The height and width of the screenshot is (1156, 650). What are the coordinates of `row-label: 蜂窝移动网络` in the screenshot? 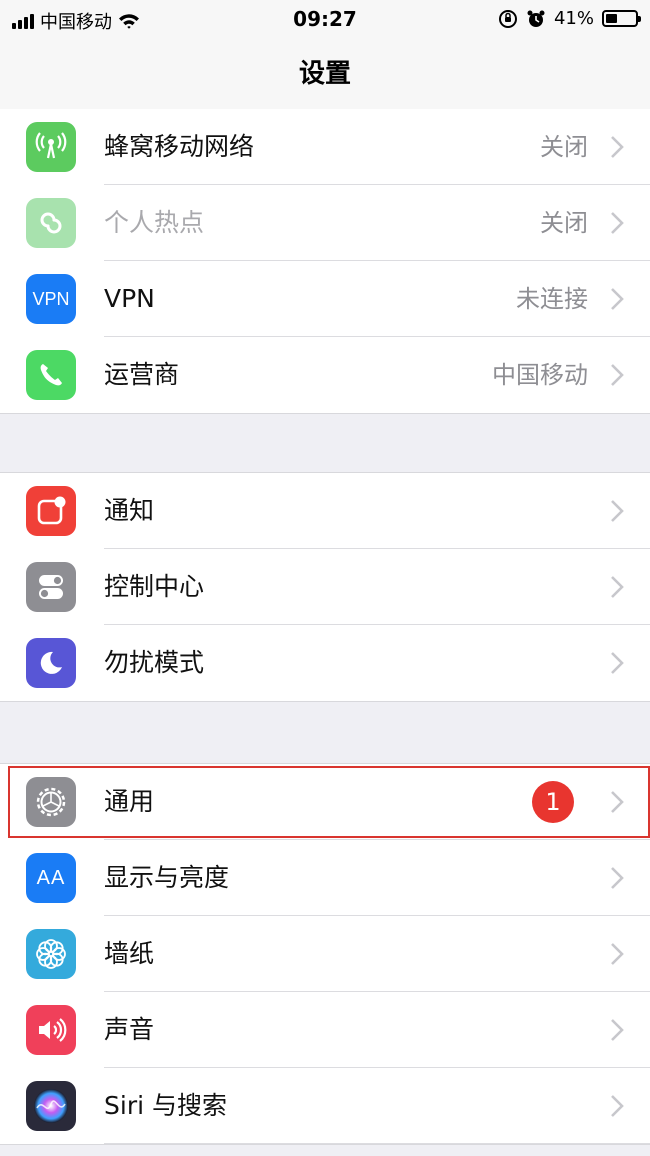 It's located at (179, 146).